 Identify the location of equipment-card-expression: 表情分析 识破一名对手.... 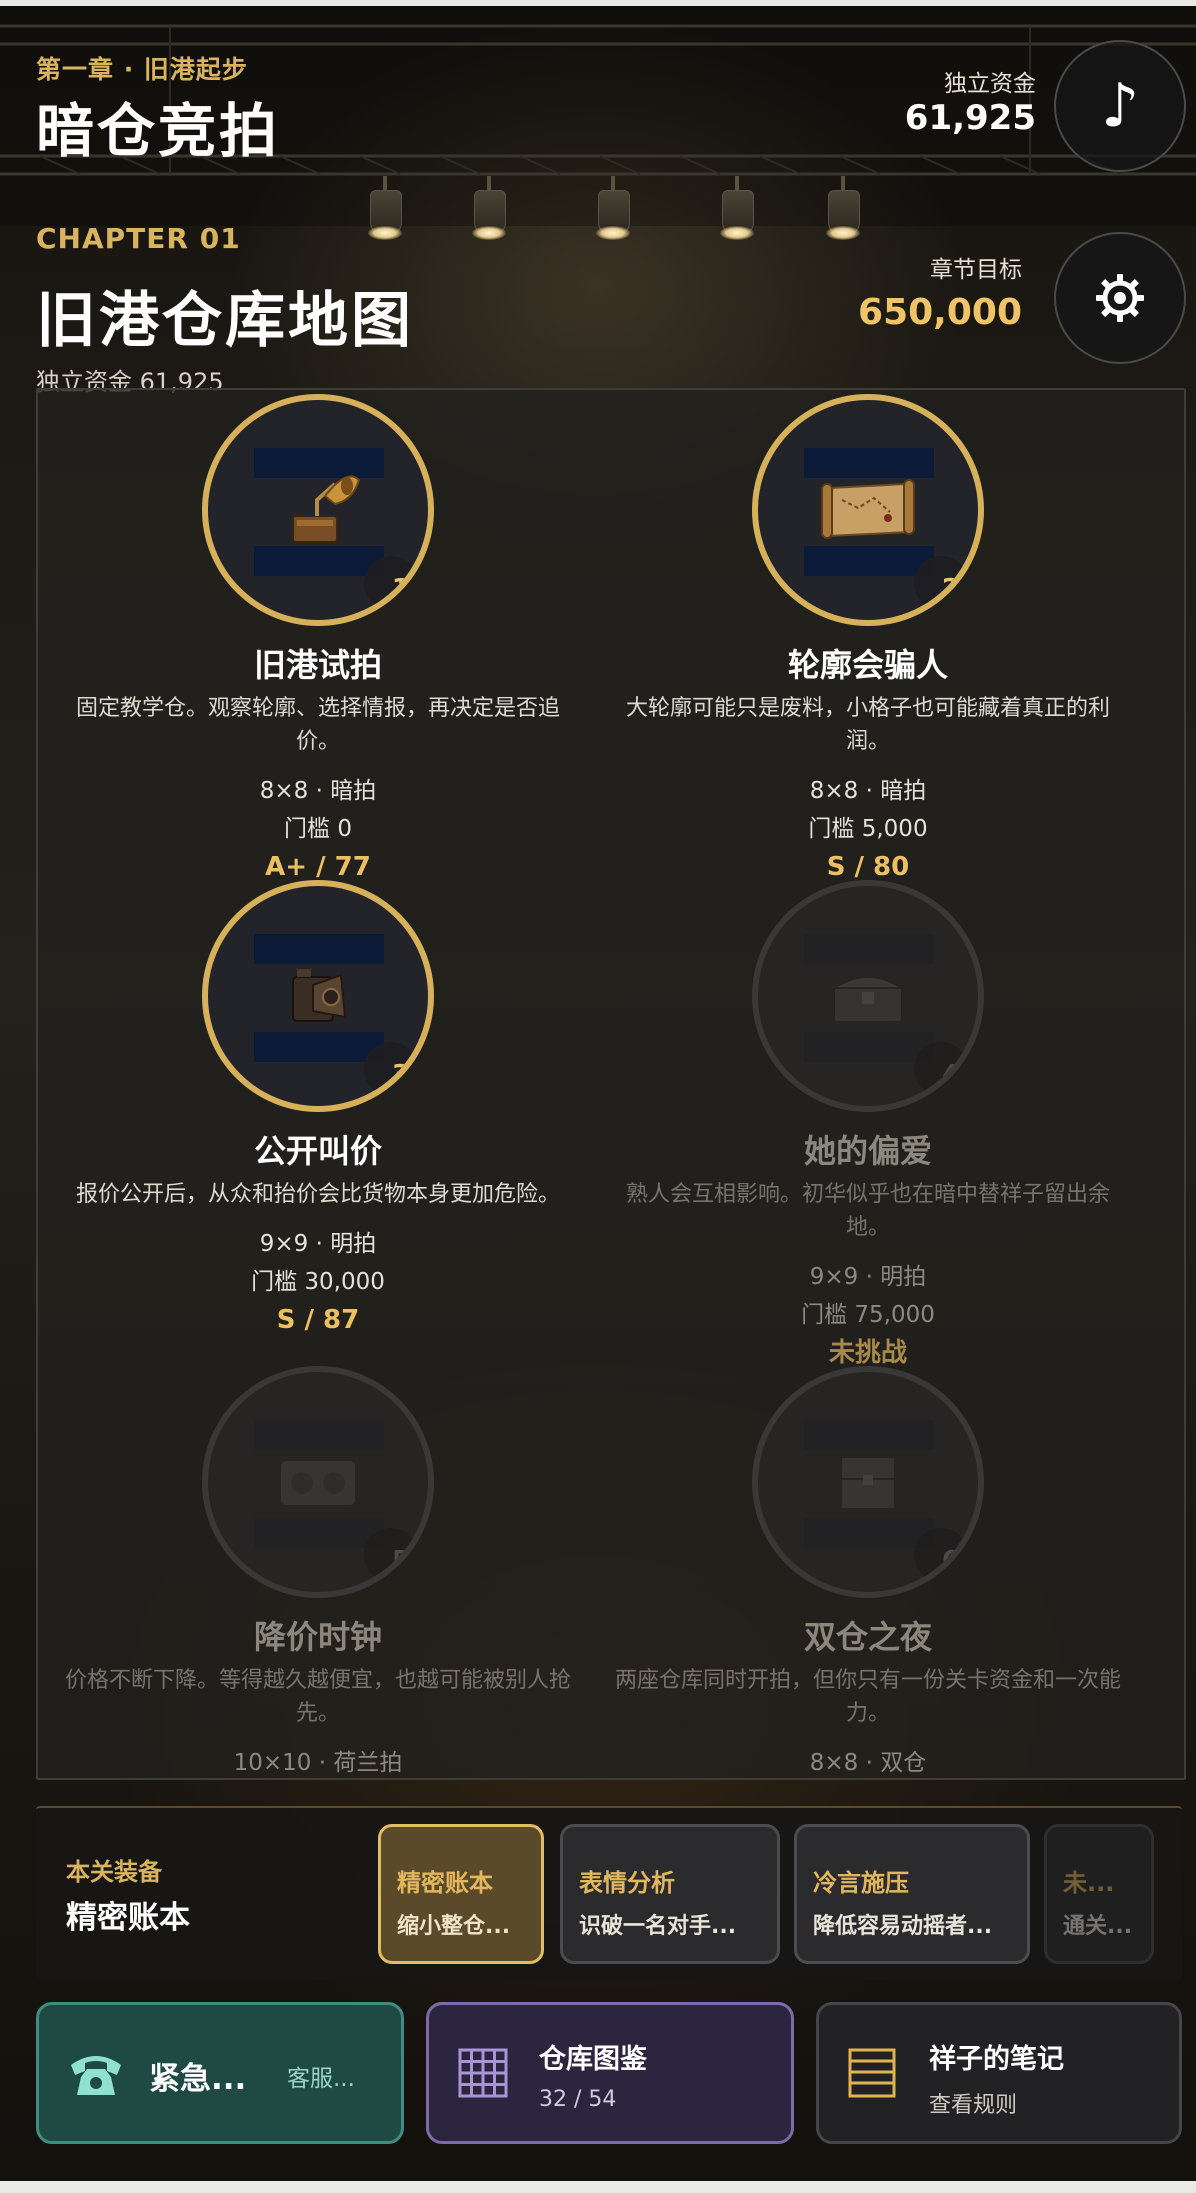
(670, 1894).